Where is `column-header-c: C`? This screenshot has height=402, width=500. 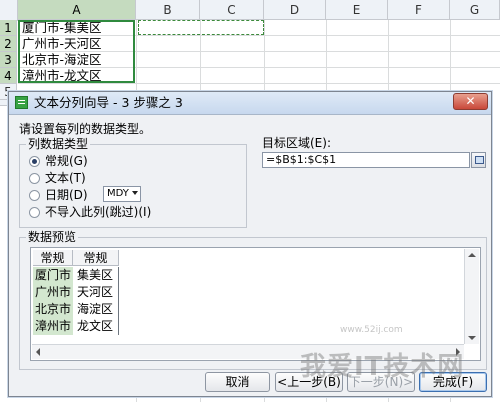 column-header-c: C is located at coordinates (232, 10).